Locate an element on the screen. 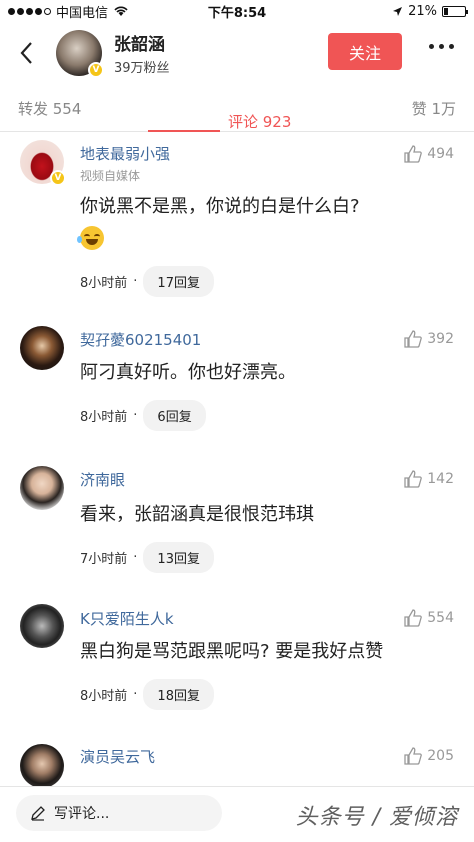  replies-button: 13回复 is located at coordinates (178, 557).